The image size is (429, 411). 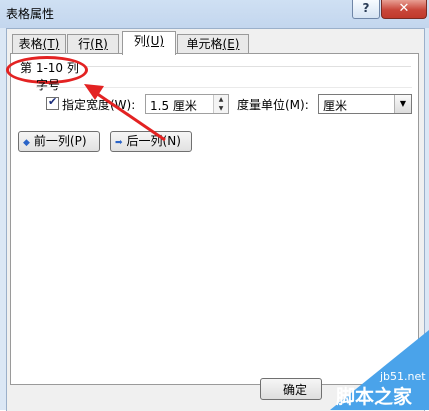 I want to click on tab-table-label: 表格, so click(x=30, y=44).